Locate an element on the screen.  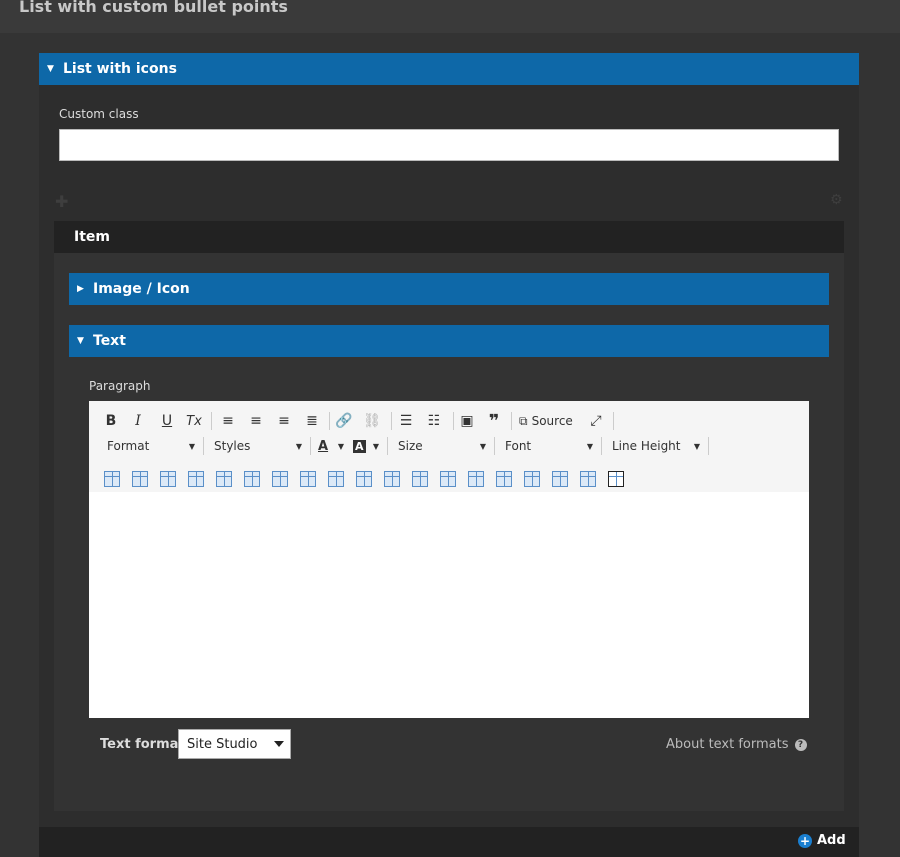
about-text-formats-link: About text formats ? is located at coordinates (736, 744).